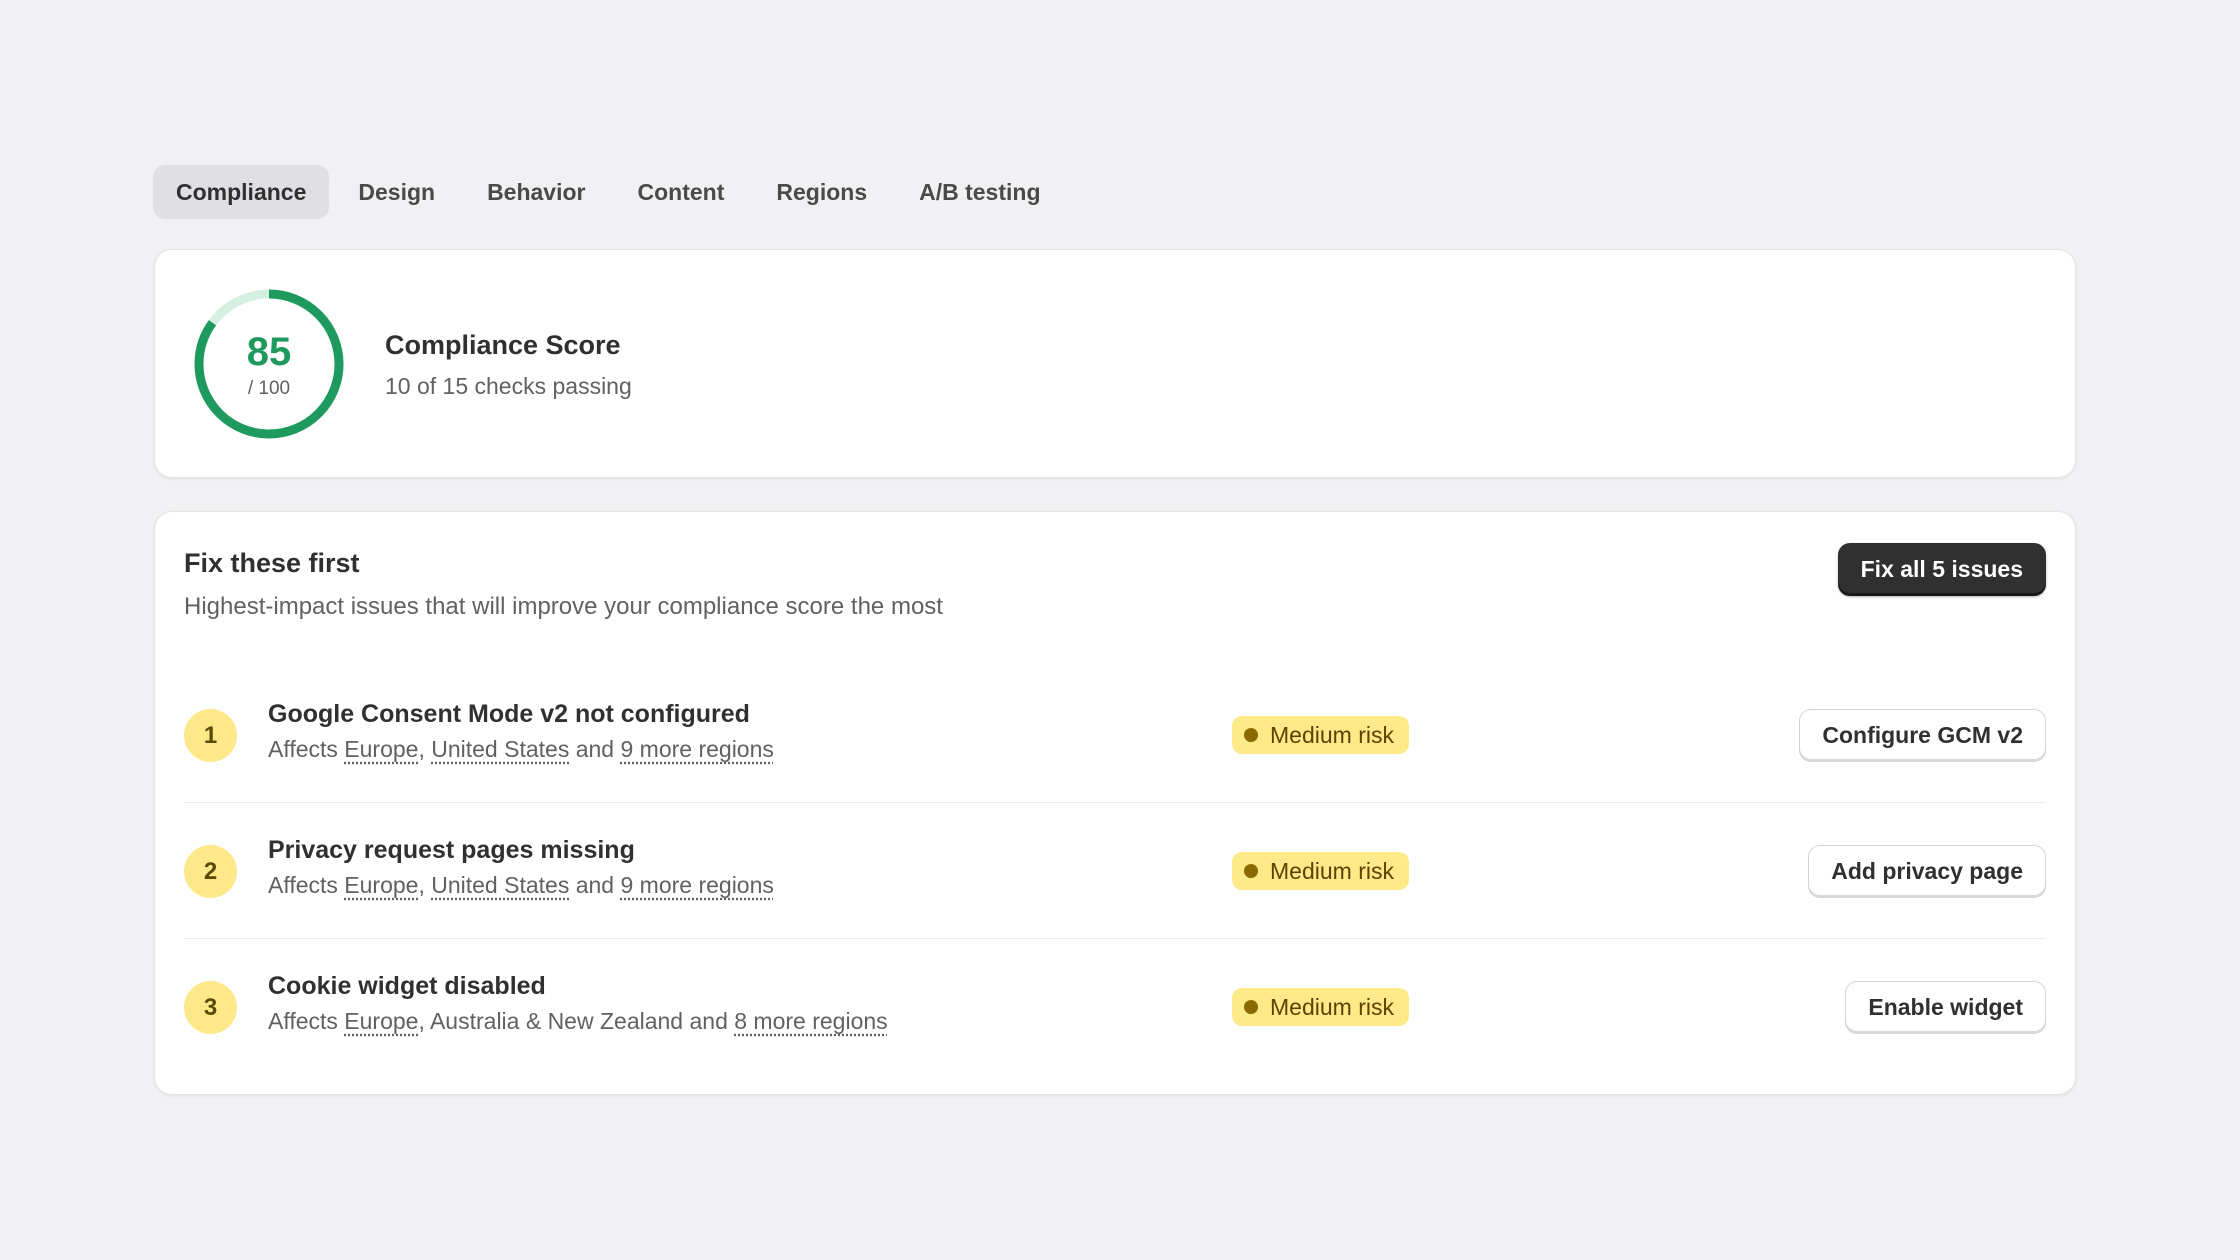 Image resolution: width=2240 pixels, height=1260 pixels. What do you see at coordinates (241, 192) in the screenshot?
I see `tab-compliance: Compliance` at bounding box center [241, 192].